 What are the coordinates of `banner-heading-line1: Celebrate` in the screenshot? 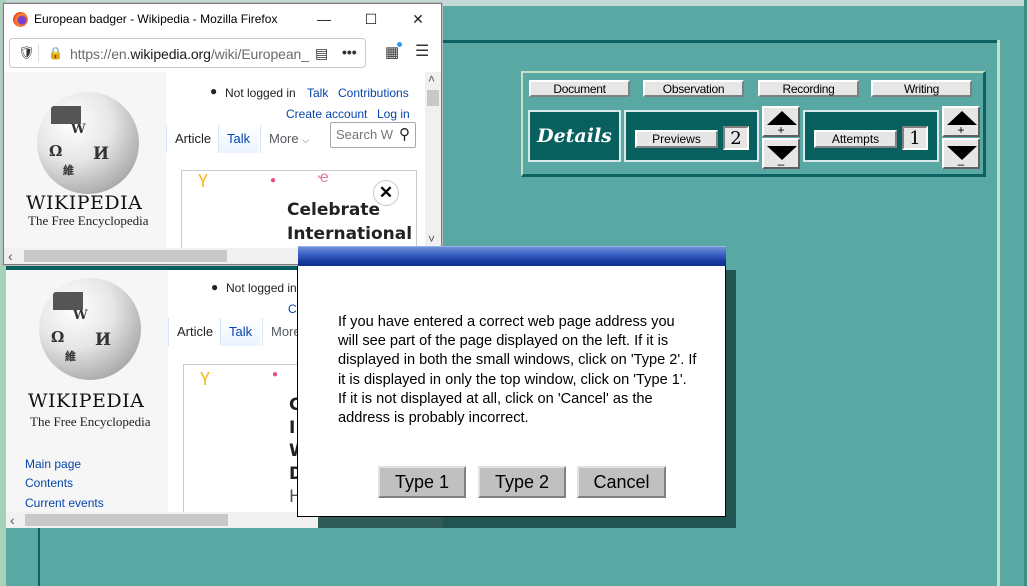 It's located at (334, 210).